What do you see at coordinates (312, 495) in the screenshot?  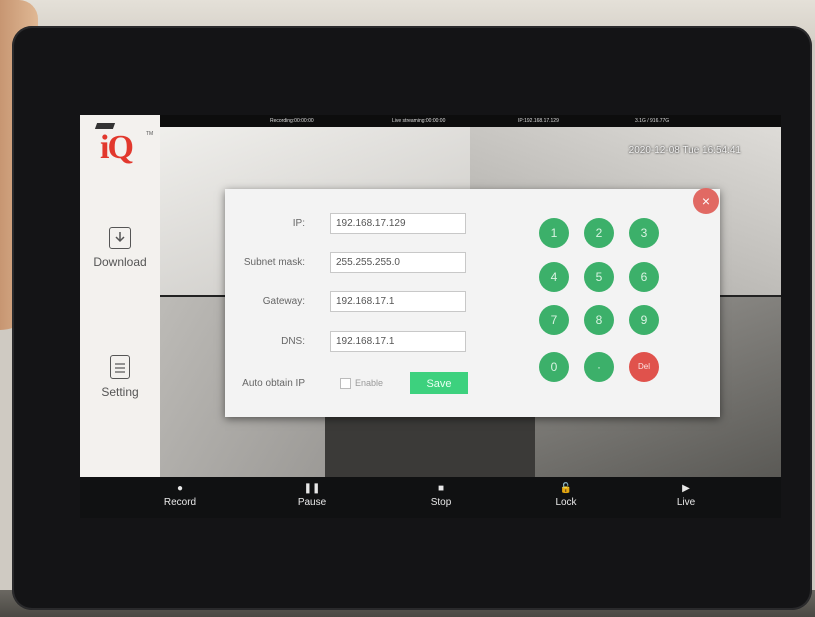 I see `pause-button: ❚❚ Pause` at bounding box center [312, 495].